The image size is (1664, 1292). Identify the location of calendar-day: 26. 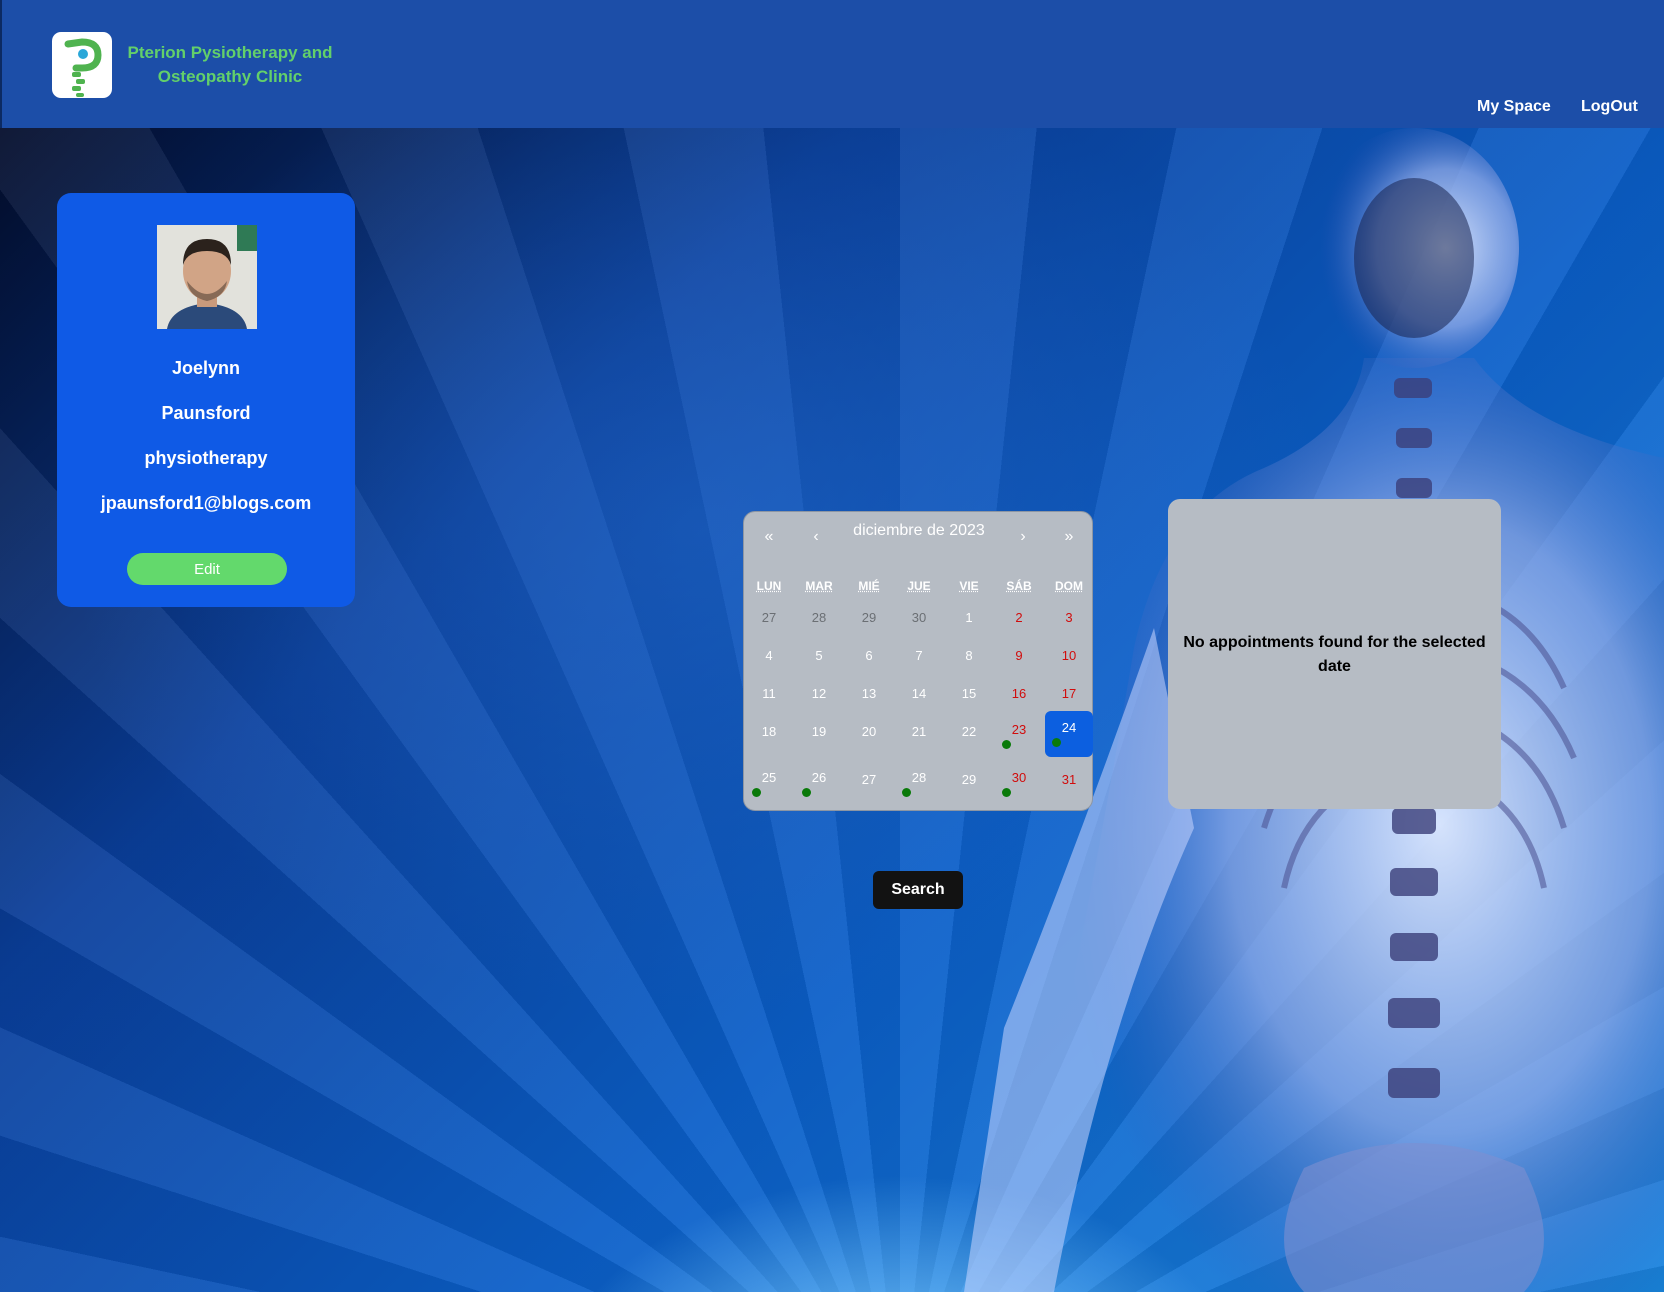
(819, 784).